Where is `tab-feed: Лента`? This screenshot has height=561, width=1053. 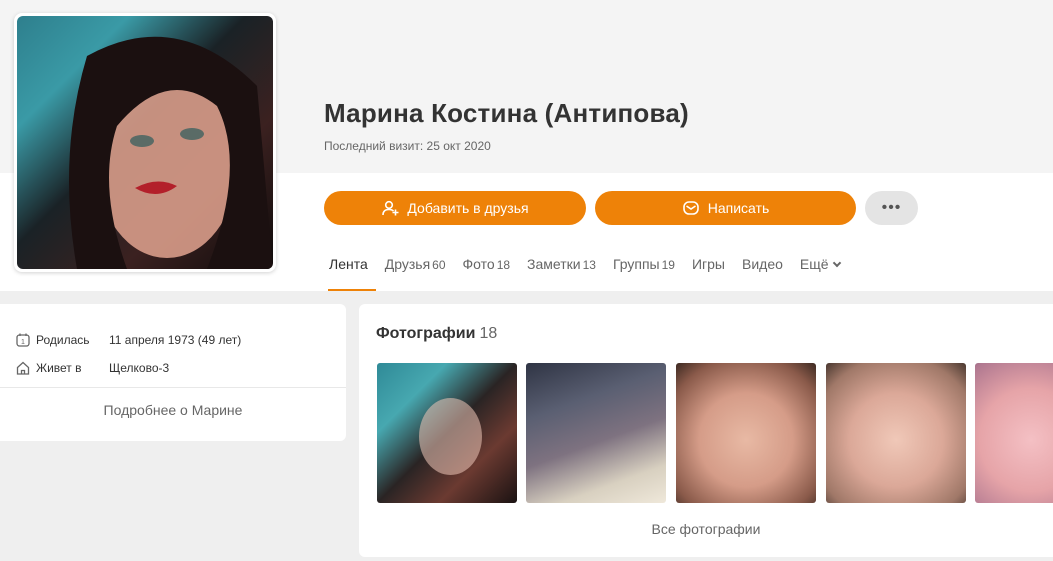 tab-feed: Лента is located at coordinates (350, 270).